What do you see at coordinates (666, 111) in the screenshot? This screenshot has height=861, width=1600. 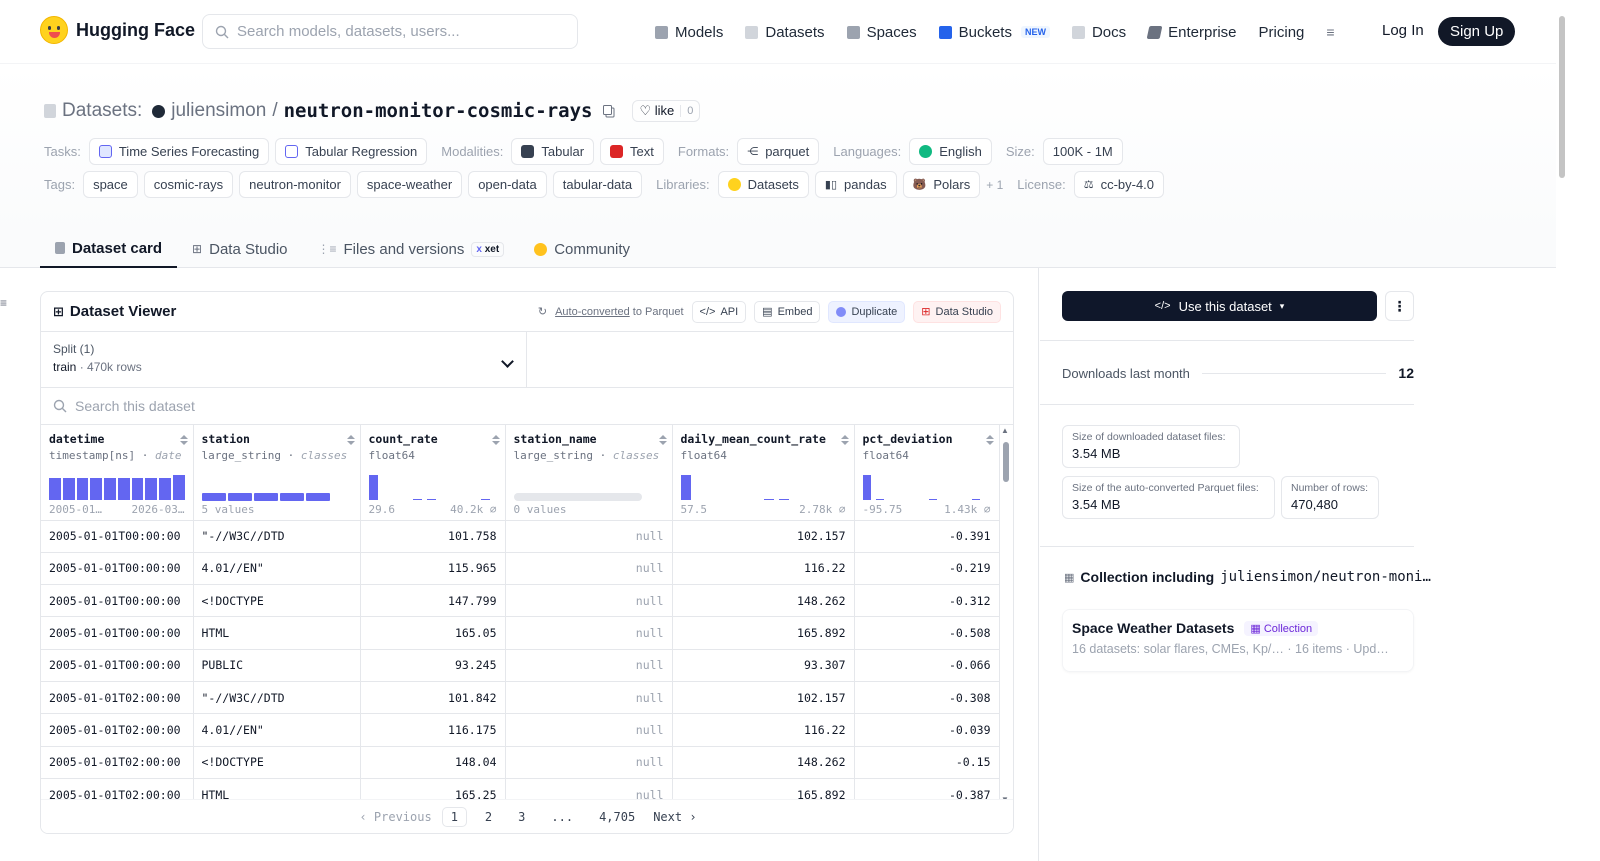 I see `like-button: ♡ like 0` at bounding box center [666, 111].